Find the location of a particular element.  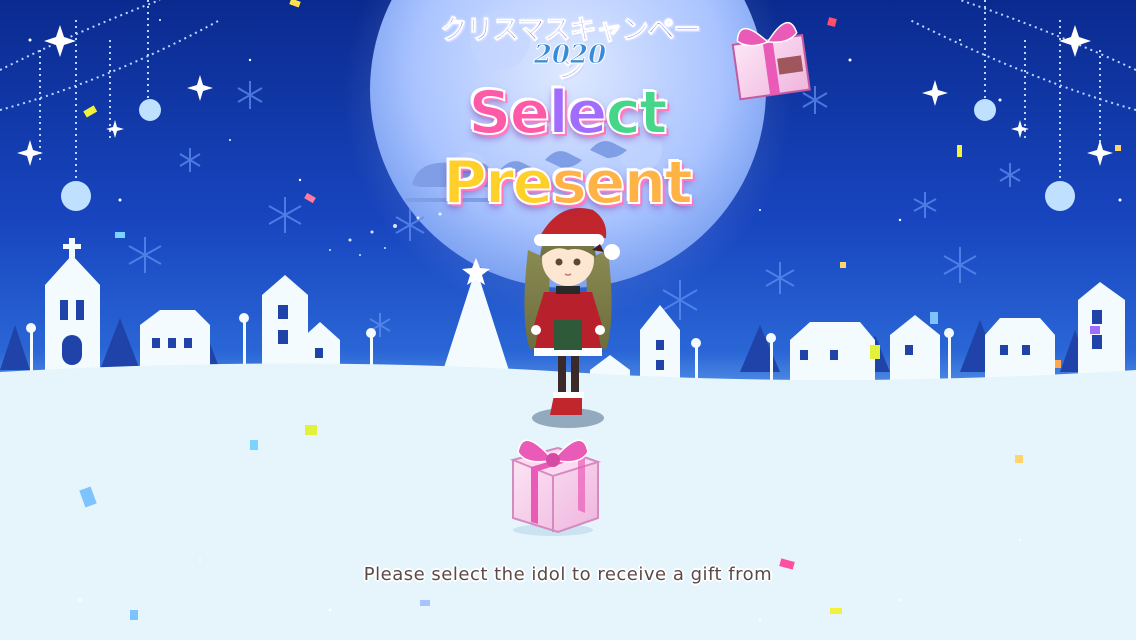

main-title-part: le is located at coordinates (577, 113).